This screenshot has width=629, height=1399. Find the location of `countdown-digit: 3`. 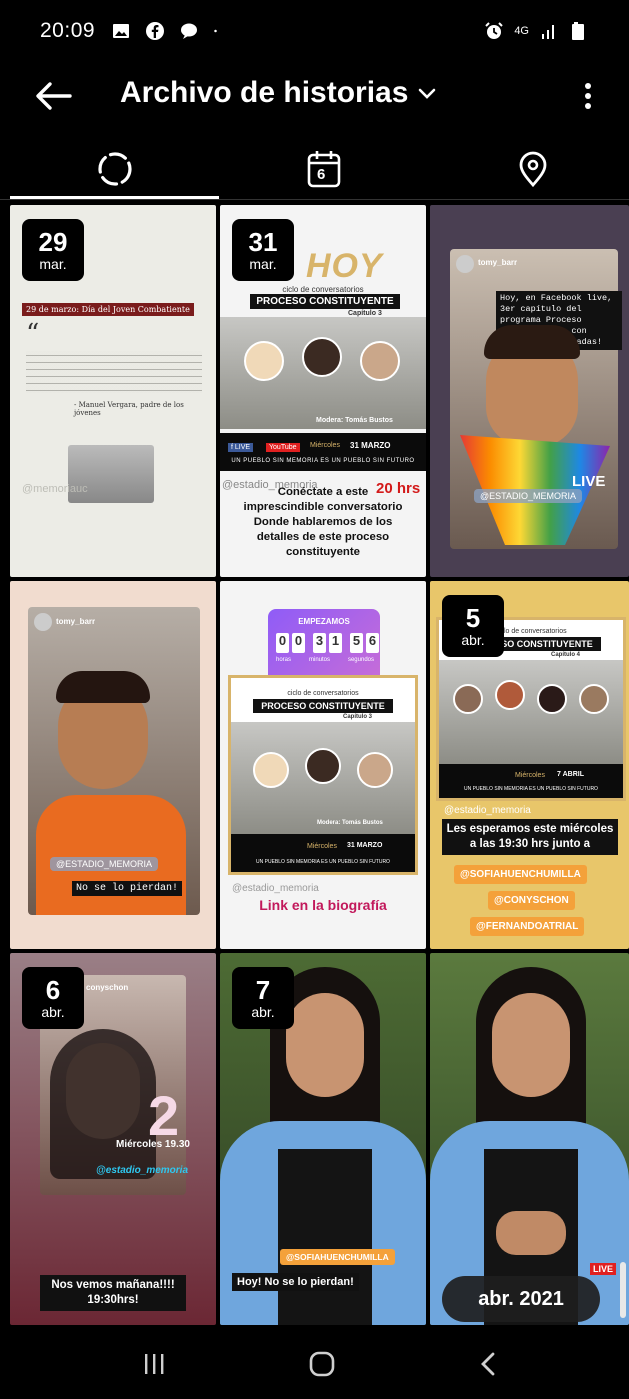

countdown-digit: 3 is located at coordinates (319, 643).